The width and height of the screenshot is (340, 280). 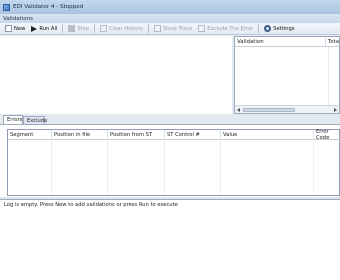 I want to click on show-trace-button-label: Show Trace, so click(x=177, y=28).